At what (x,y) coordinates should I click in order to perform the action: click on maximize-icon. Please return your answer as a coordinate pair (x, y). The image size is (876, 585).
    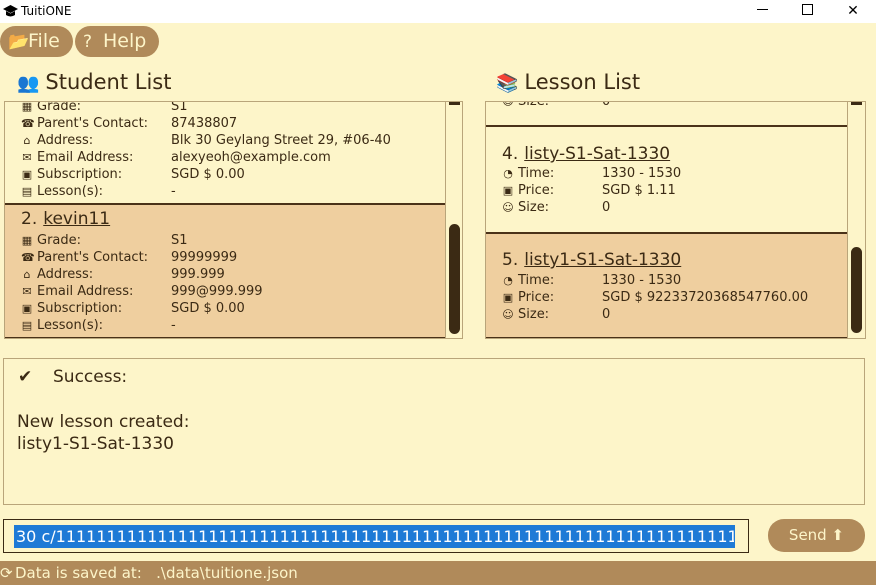
    Looking at the image, I should click on (807, 9).